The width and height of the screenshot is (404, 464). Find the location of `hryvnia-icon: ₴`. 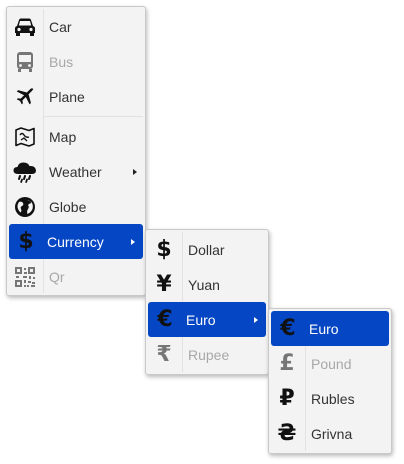

hryvnia-icon: ₴ is located at coordinates (287, 433).